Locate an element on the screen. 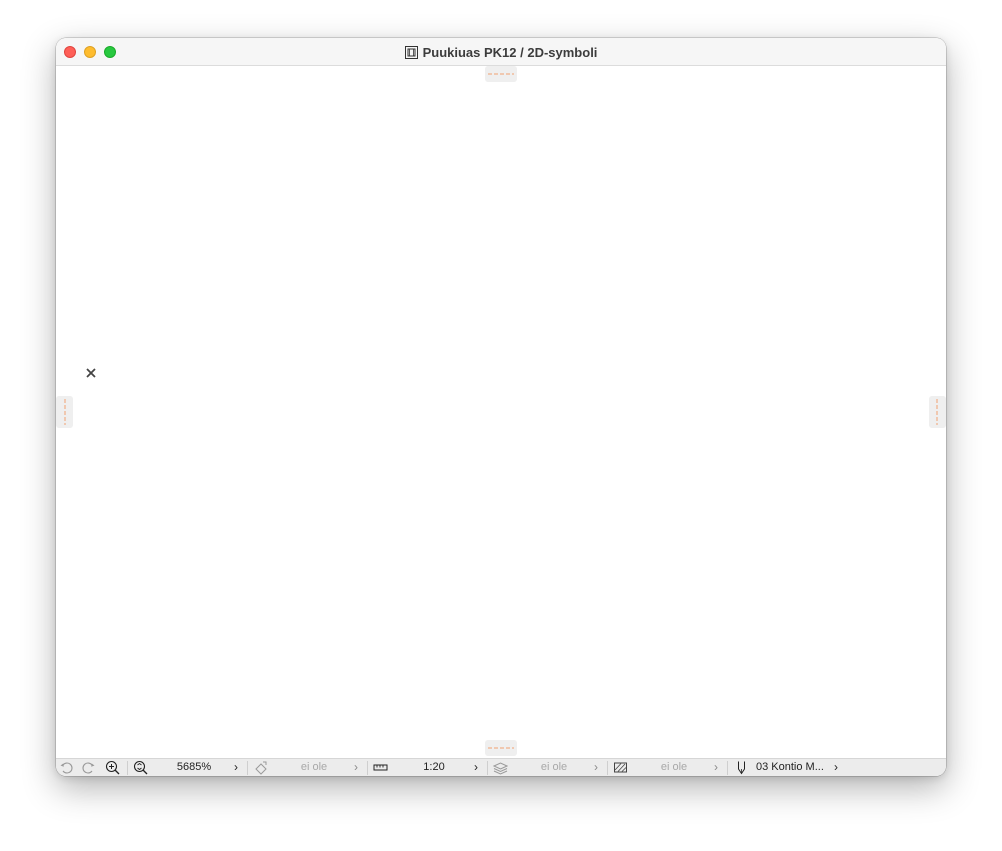 The width and height of the screenshot is (1002, 851). zoom-level-value: 5685% is located at coordinates (194, 767).